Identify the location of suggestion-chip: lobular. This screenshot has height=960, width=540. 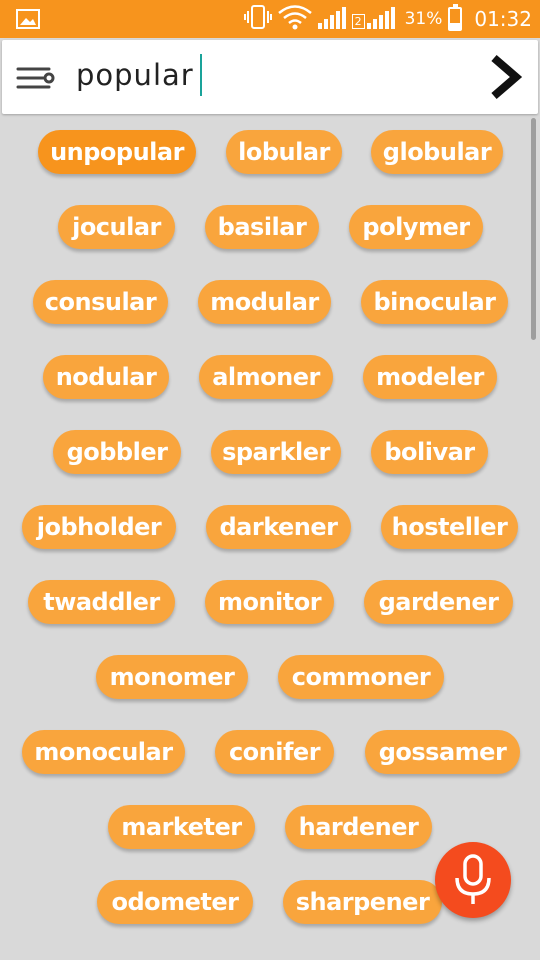
(284, 152).